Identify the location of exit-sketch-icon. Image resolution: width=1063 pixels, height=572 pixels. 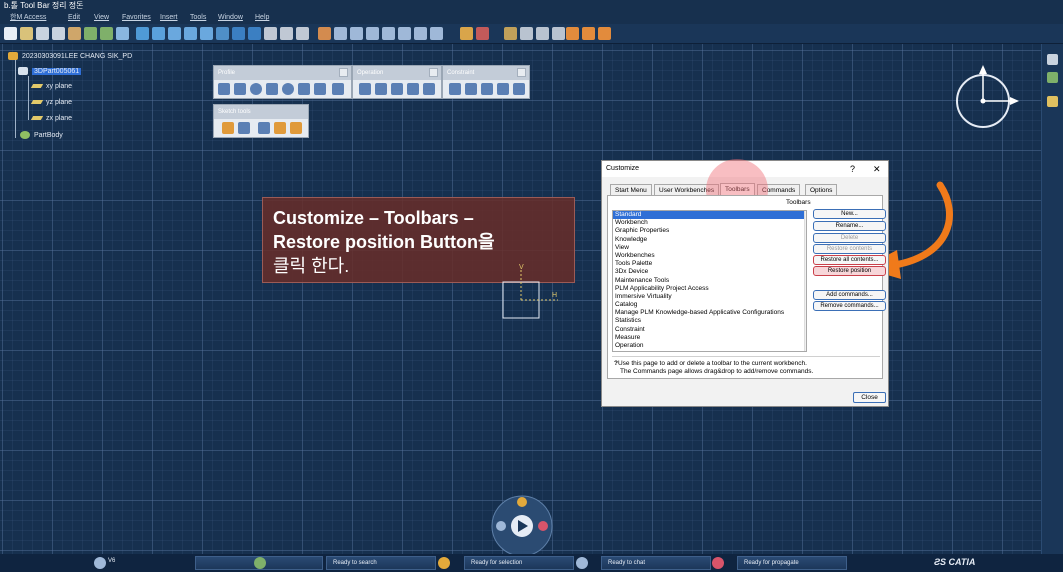
(1052, 59).